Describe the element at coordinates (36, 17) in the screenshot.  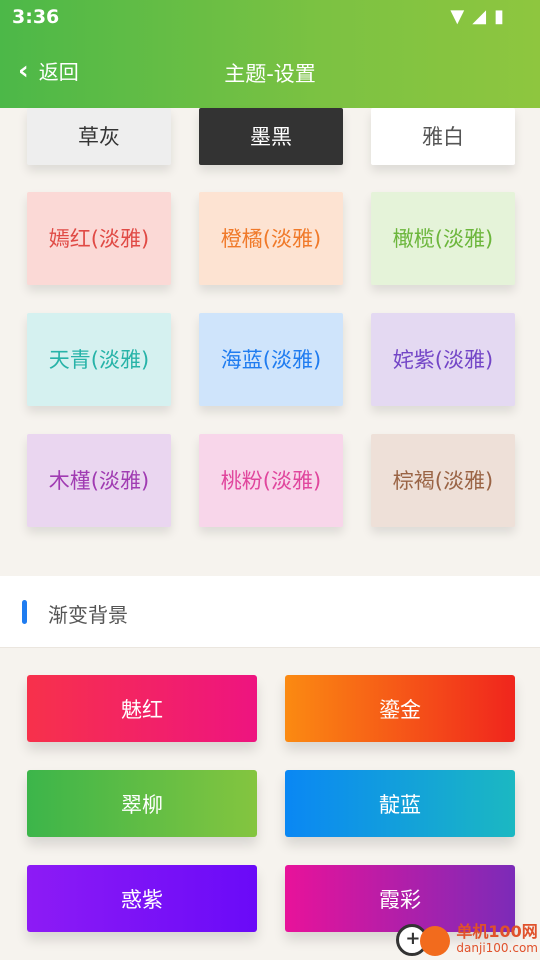
I see `status-time: 3:36` at that location.